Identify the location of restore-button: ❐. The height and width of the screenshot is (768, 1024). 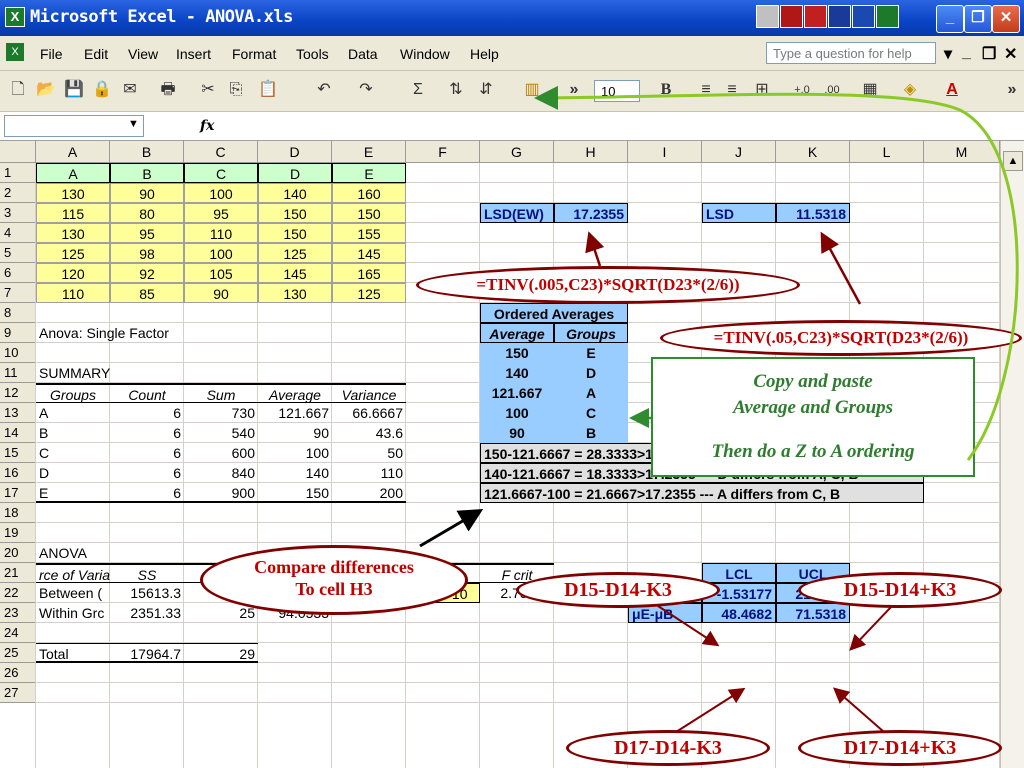
(978, 19).